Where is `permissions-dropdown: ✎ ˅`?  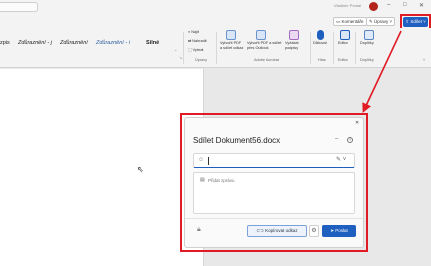 permissions-dropdown: ✎ ˅ is located at coordinates (341, 159).